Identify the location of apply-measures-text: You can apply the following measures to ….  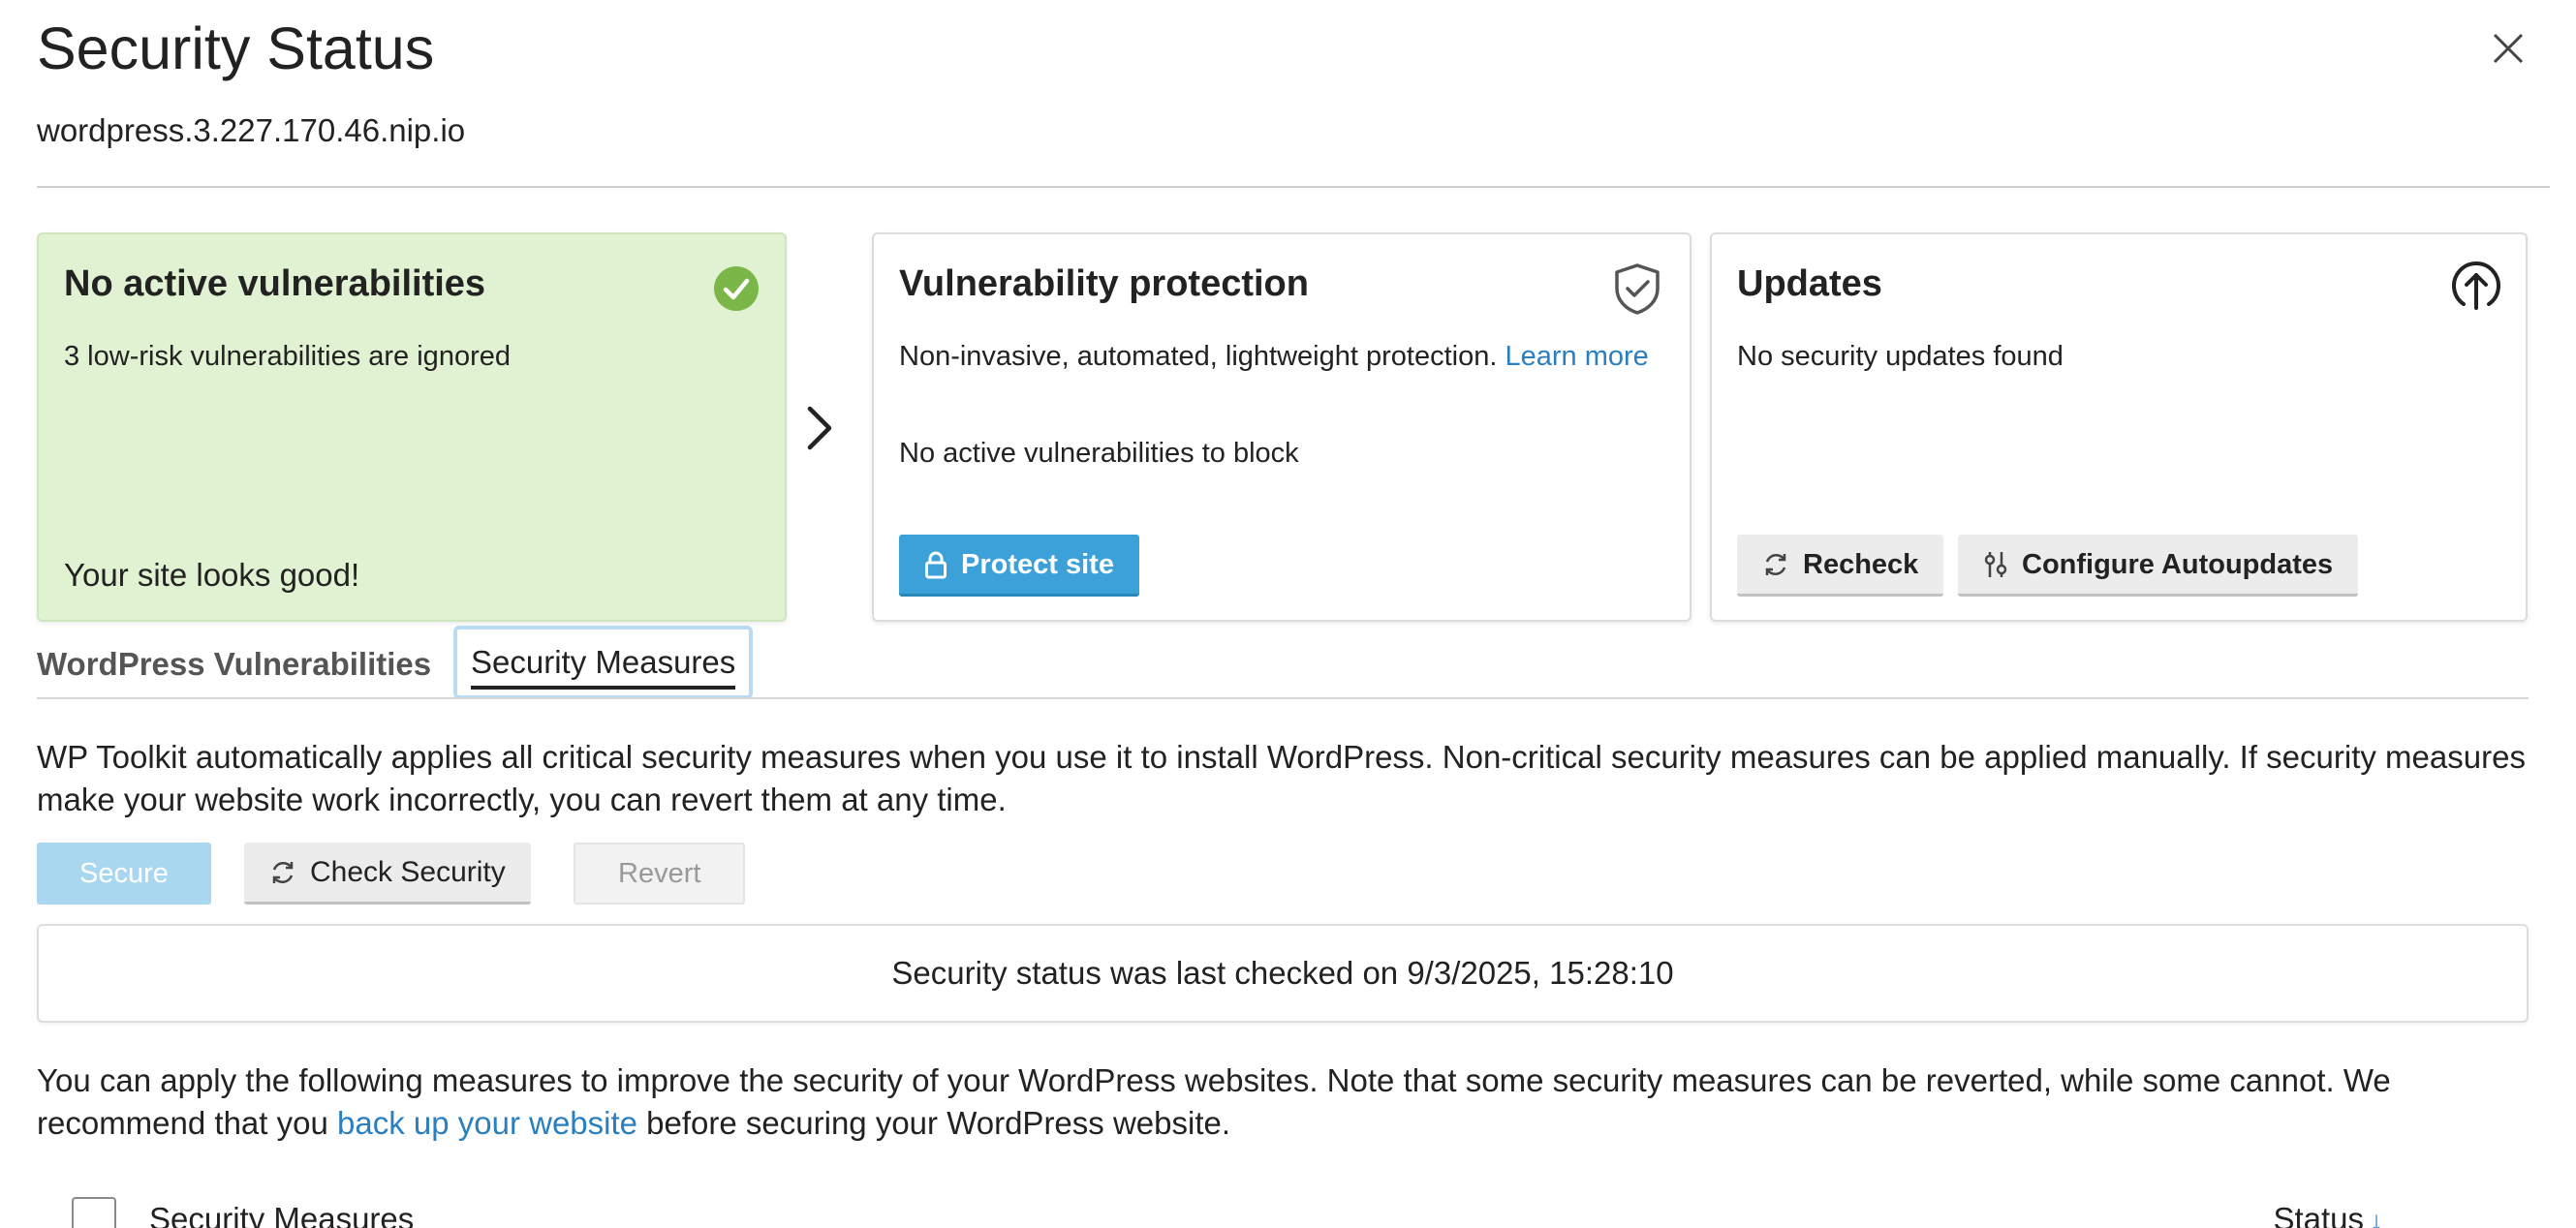
(1296, 1102).